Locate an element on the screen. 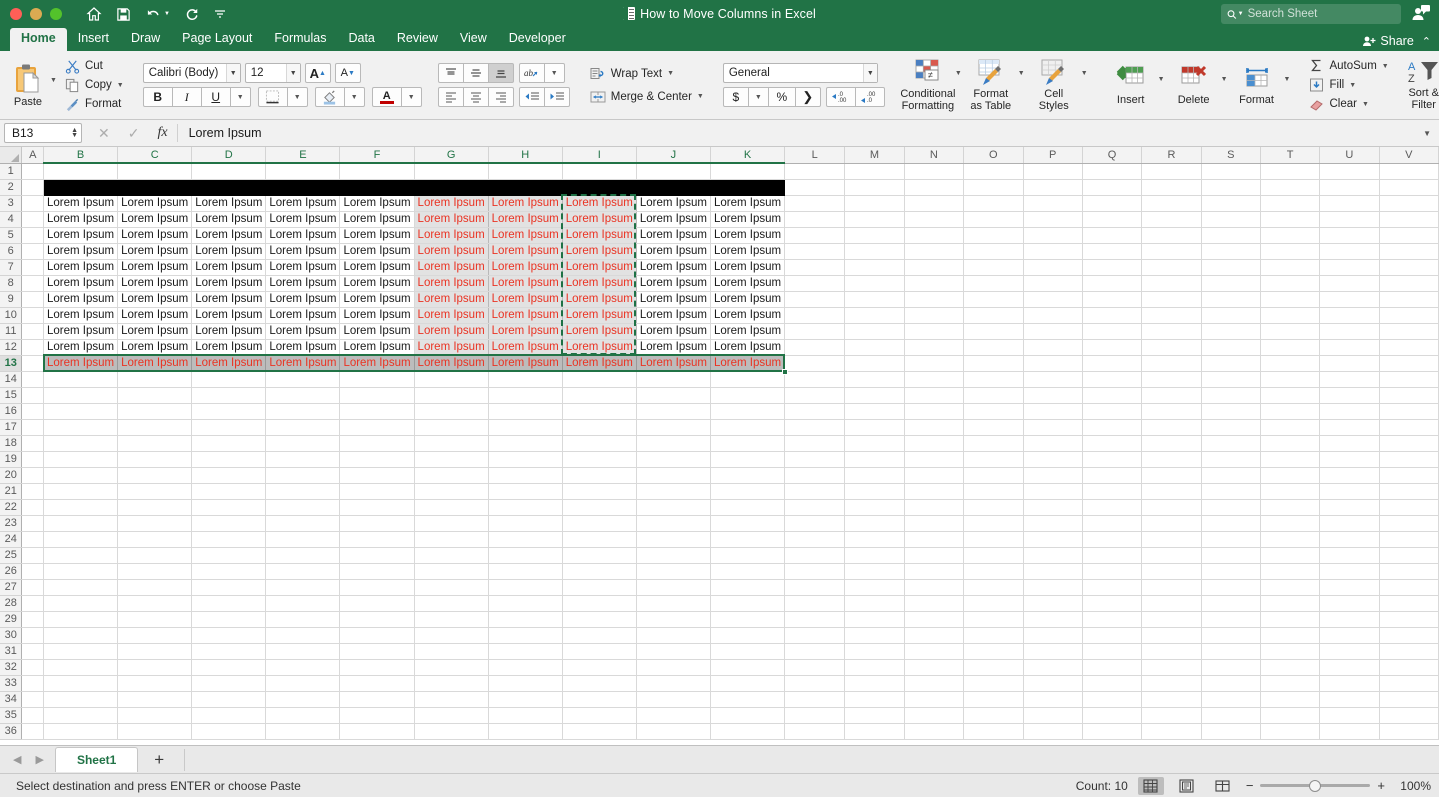 Image resolution: width=1439 pixels, height=797 pixels. cell-C30 is located at coordinates (155, 635).